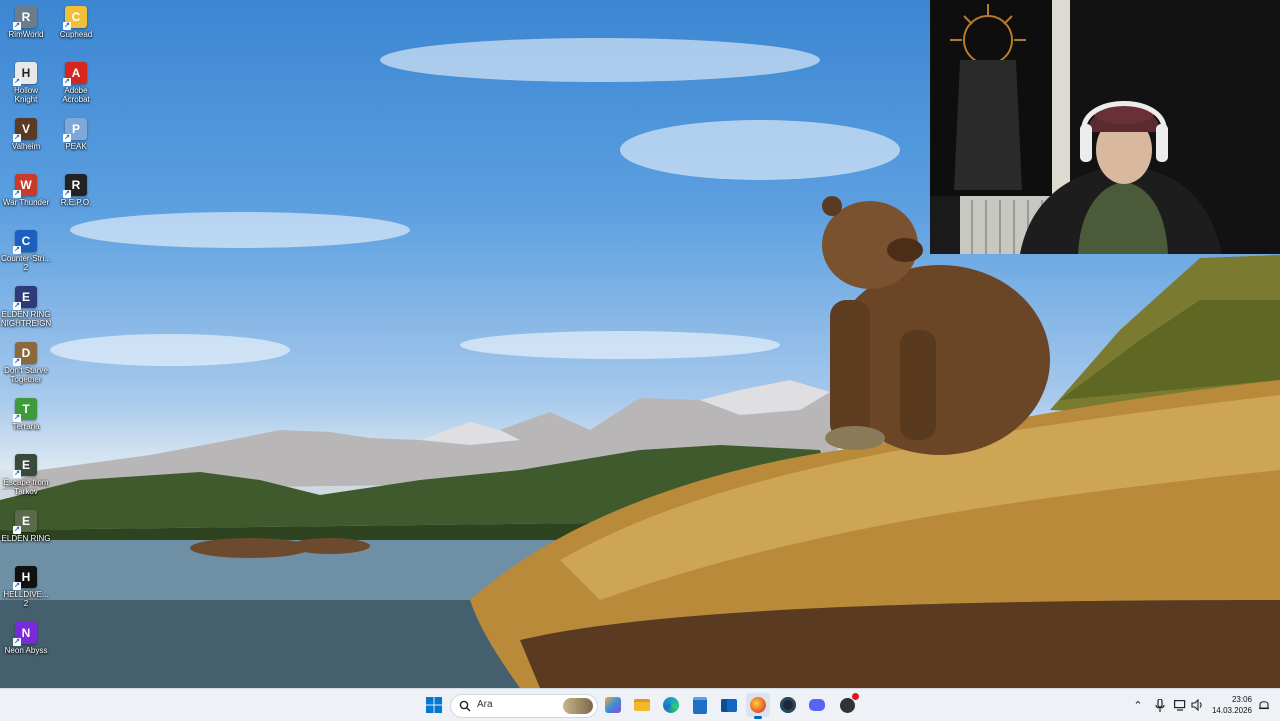  I want to click on steam-icon, so click(788, 705).